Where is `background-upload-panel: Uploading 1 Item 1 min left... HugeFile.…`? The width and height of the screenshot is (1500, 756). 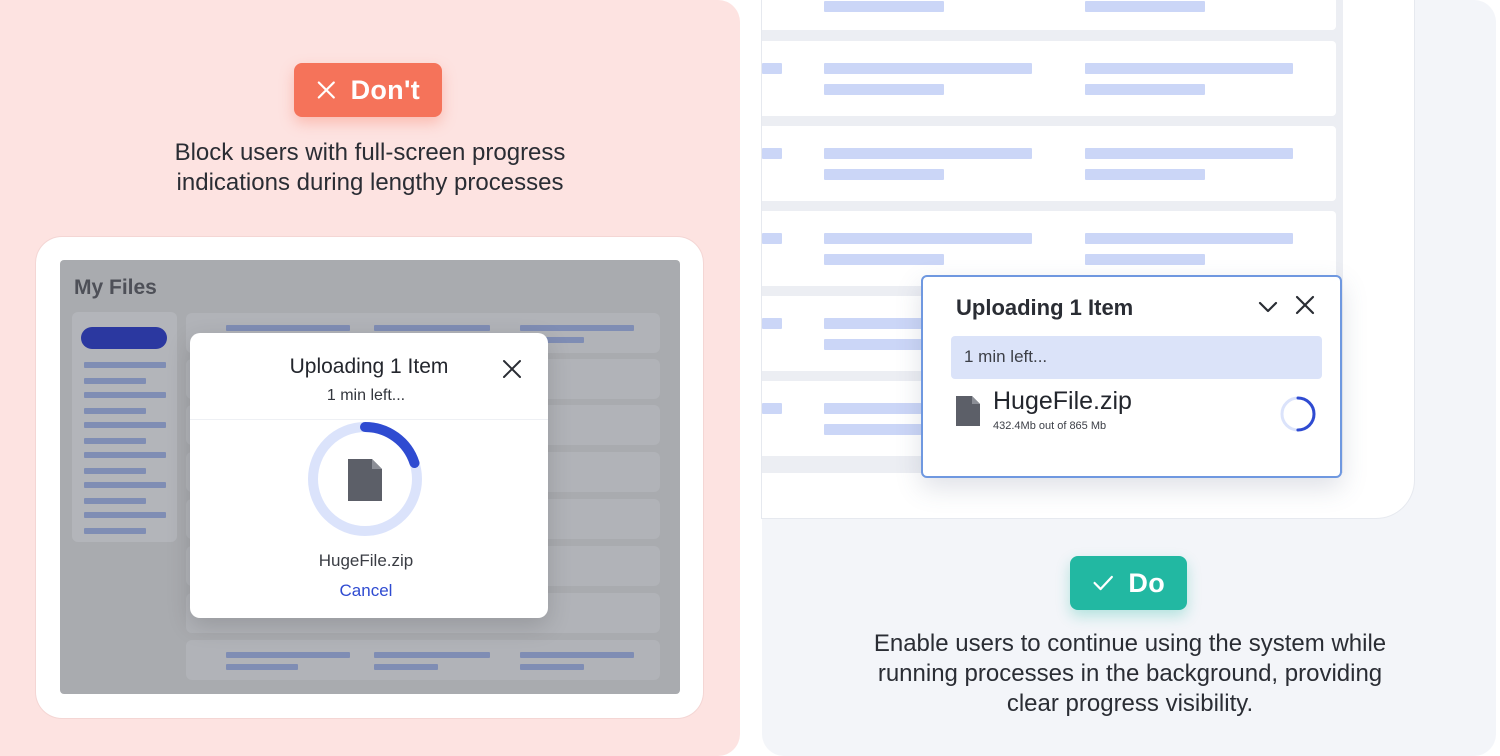
background-upload-panel: Uploading 1 Item 1 min left... HugeFile.… is located at coordinates (1131, 376).